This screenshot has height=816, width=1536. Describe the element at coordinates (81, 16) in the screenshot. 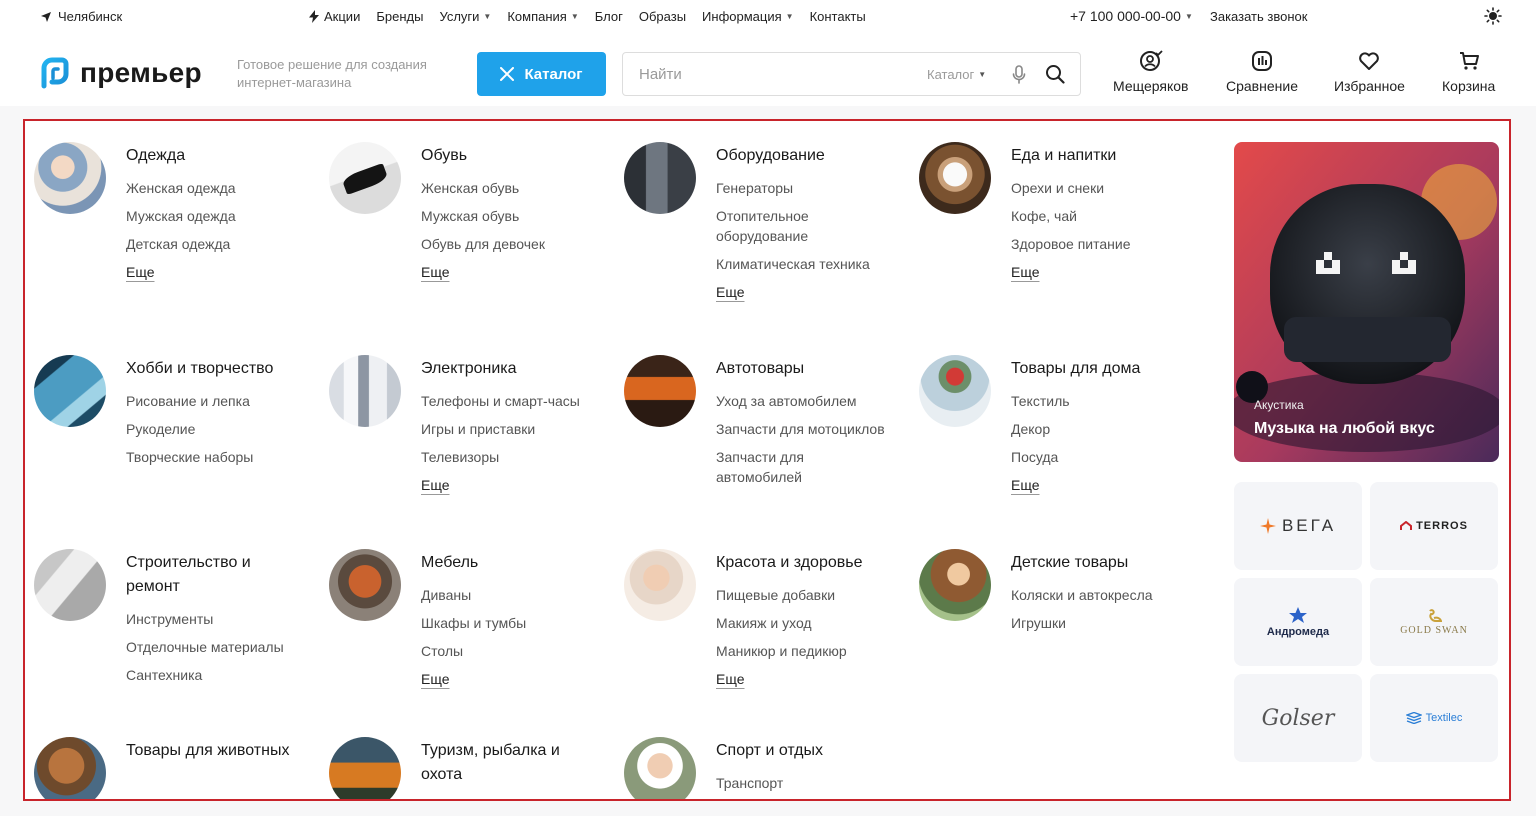

I see `city-selector: Челябинск` at that location.